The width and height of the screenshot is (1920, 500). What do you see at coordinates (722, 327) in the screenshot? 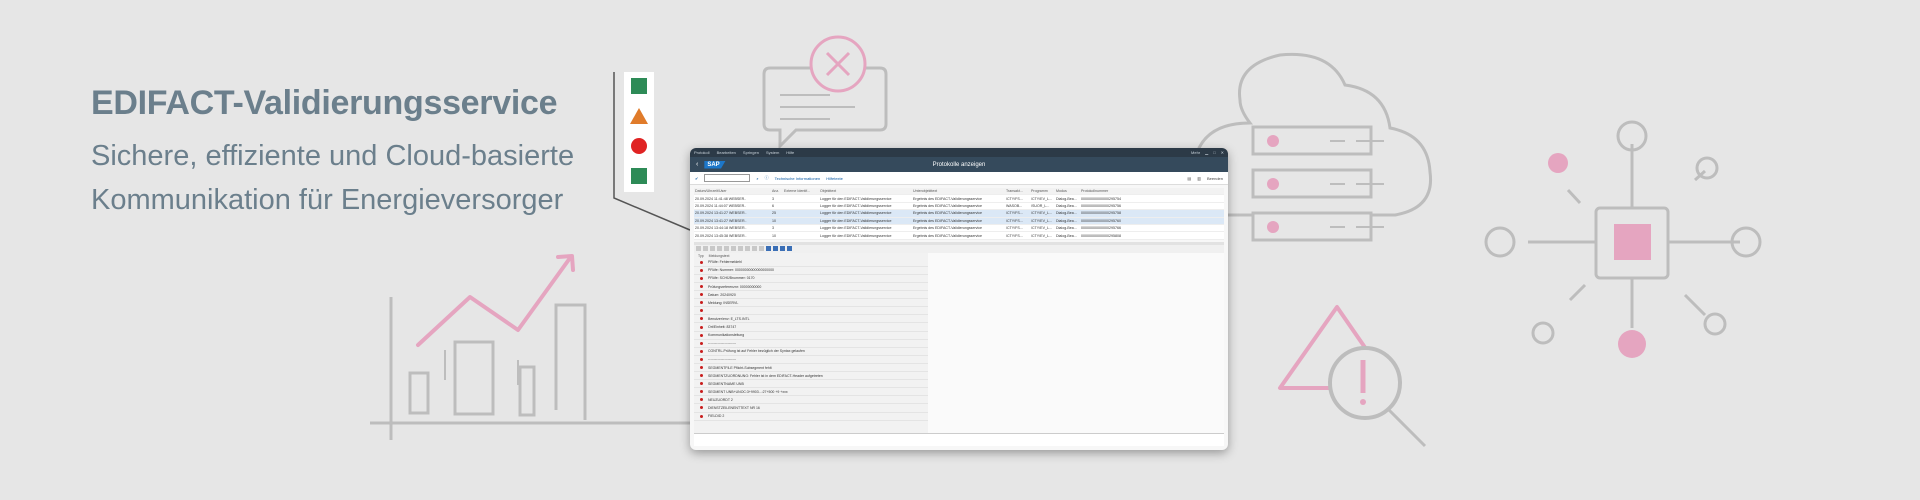
I see `log-message: Ort/Einheit: 83747` at bounding box center [722, 327].